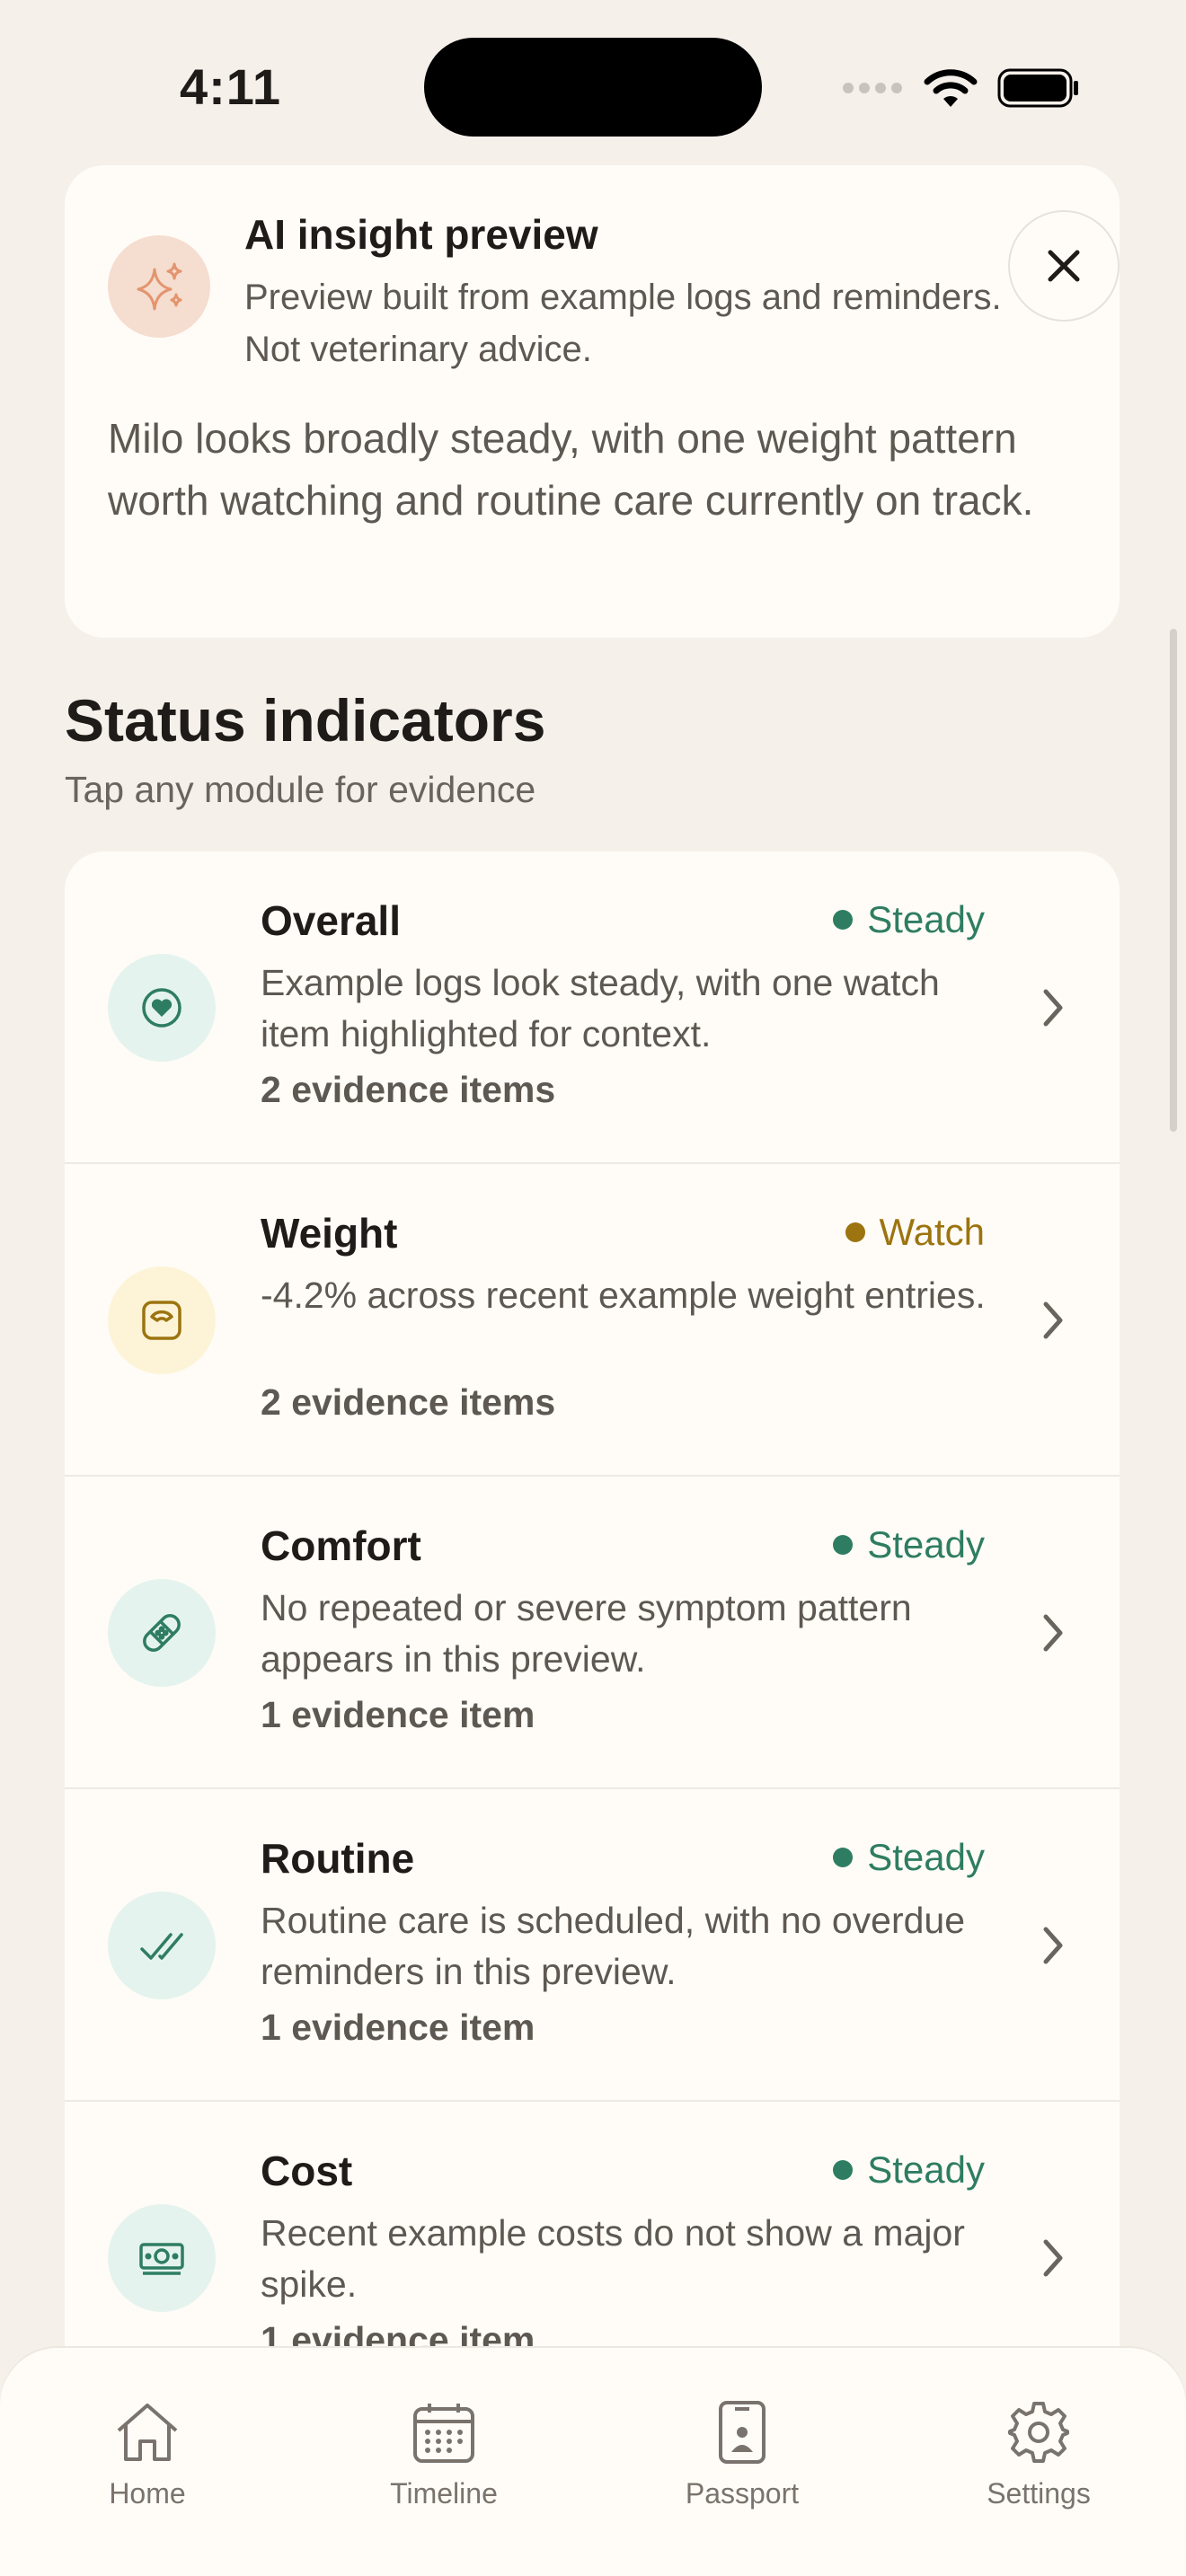 The height and width of the screenshot is (2576, 1186). What do you see at coordinates (915, 1232) in the screenshot?
I see `status-badge: Watch` at bounding box center [915, 1232].